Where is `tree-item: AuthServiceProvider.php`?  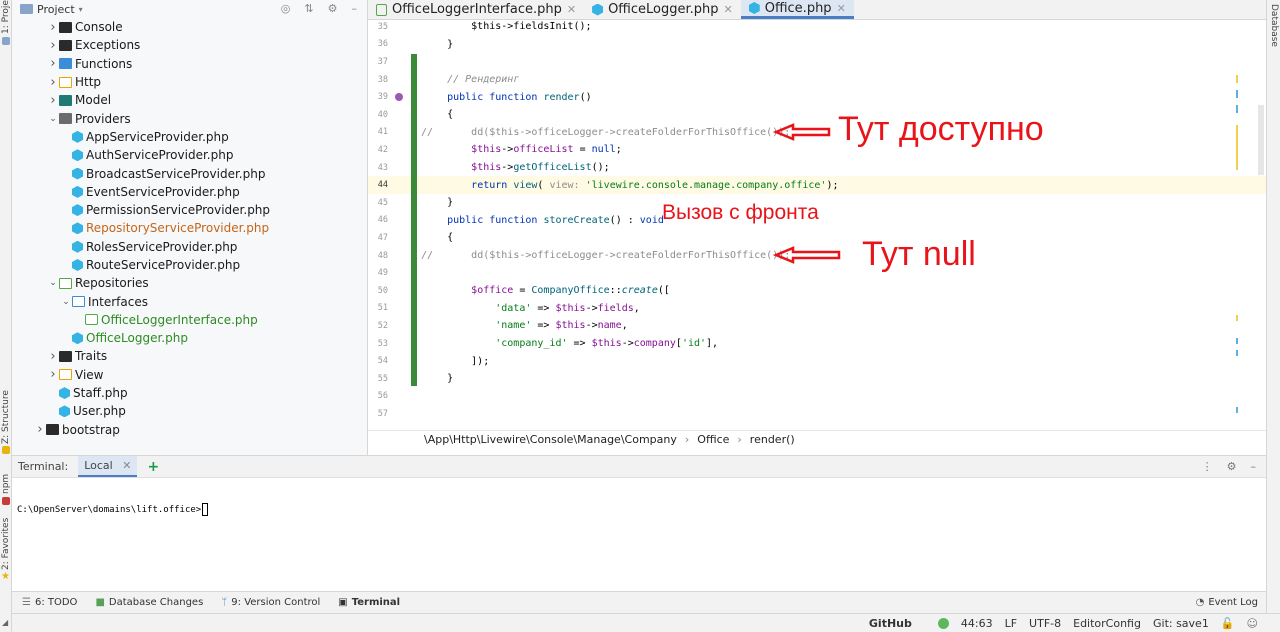
tree-item: AuthServiceProvider.php is located at coordinates (189, 155).